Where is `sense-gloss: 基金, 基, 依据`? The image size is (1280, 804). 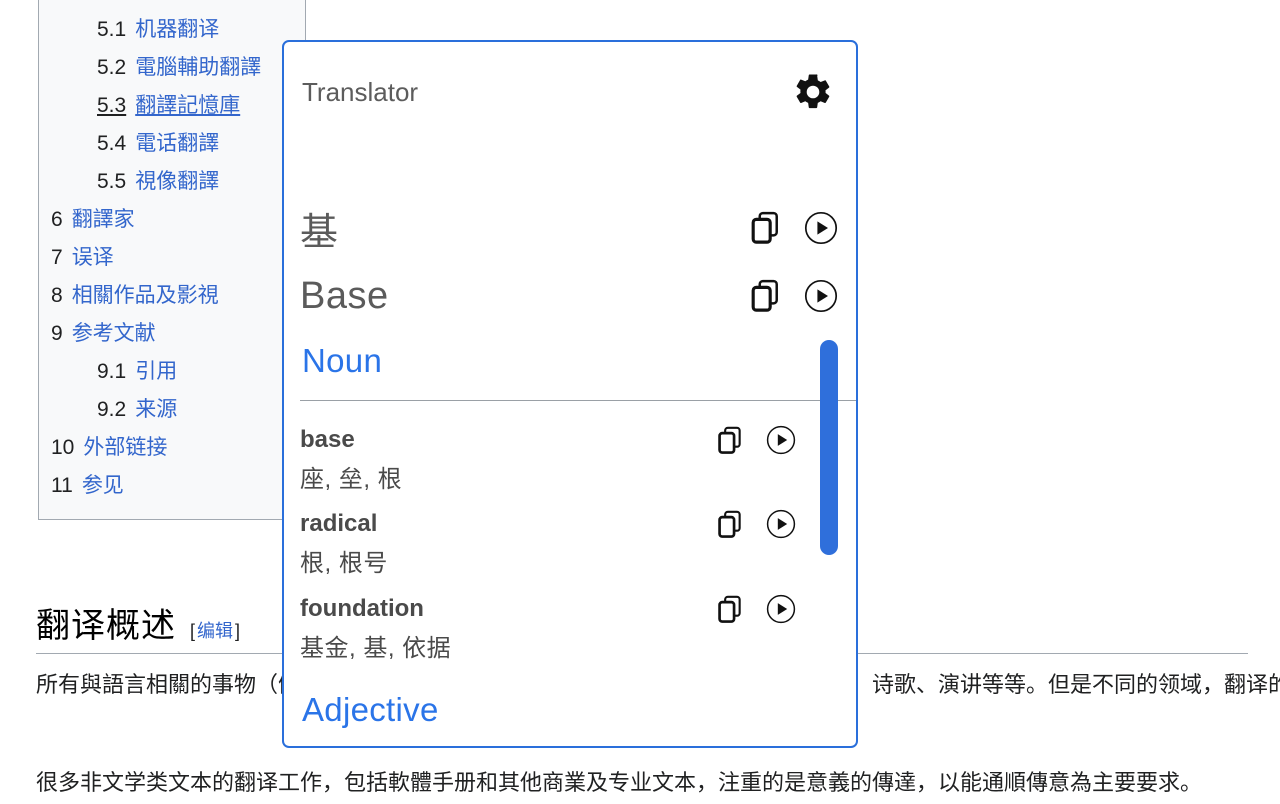
sense-gloss: 基金, 基, 依据 is located at coordinates (376, 648).